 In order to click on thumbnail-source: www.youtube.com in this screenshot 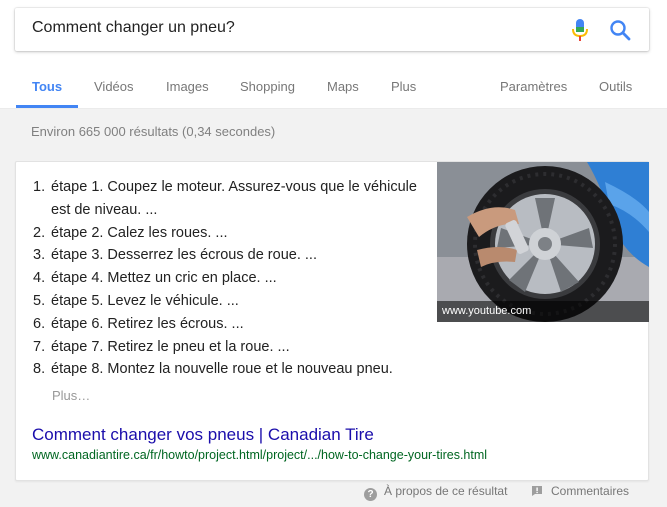, I will do `click(487, 311)`.